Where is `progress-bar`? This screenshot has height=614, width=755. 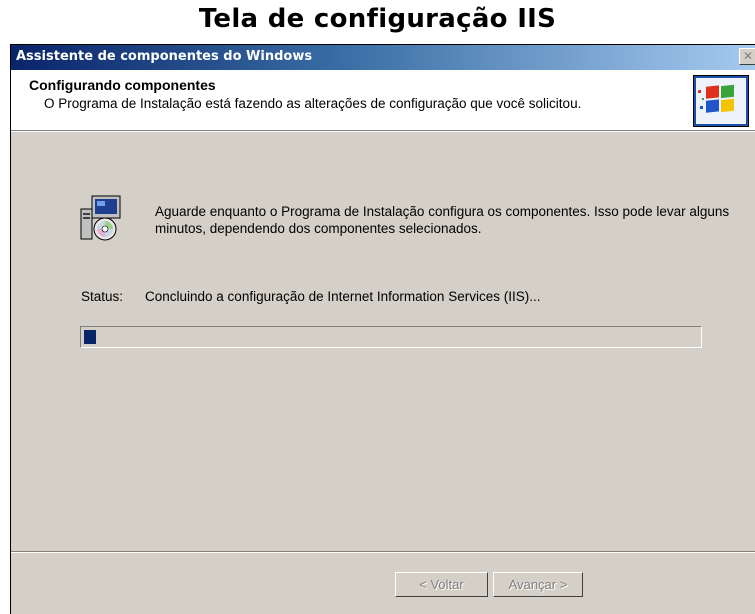 progress-bar is located at coordinates (391, 337).